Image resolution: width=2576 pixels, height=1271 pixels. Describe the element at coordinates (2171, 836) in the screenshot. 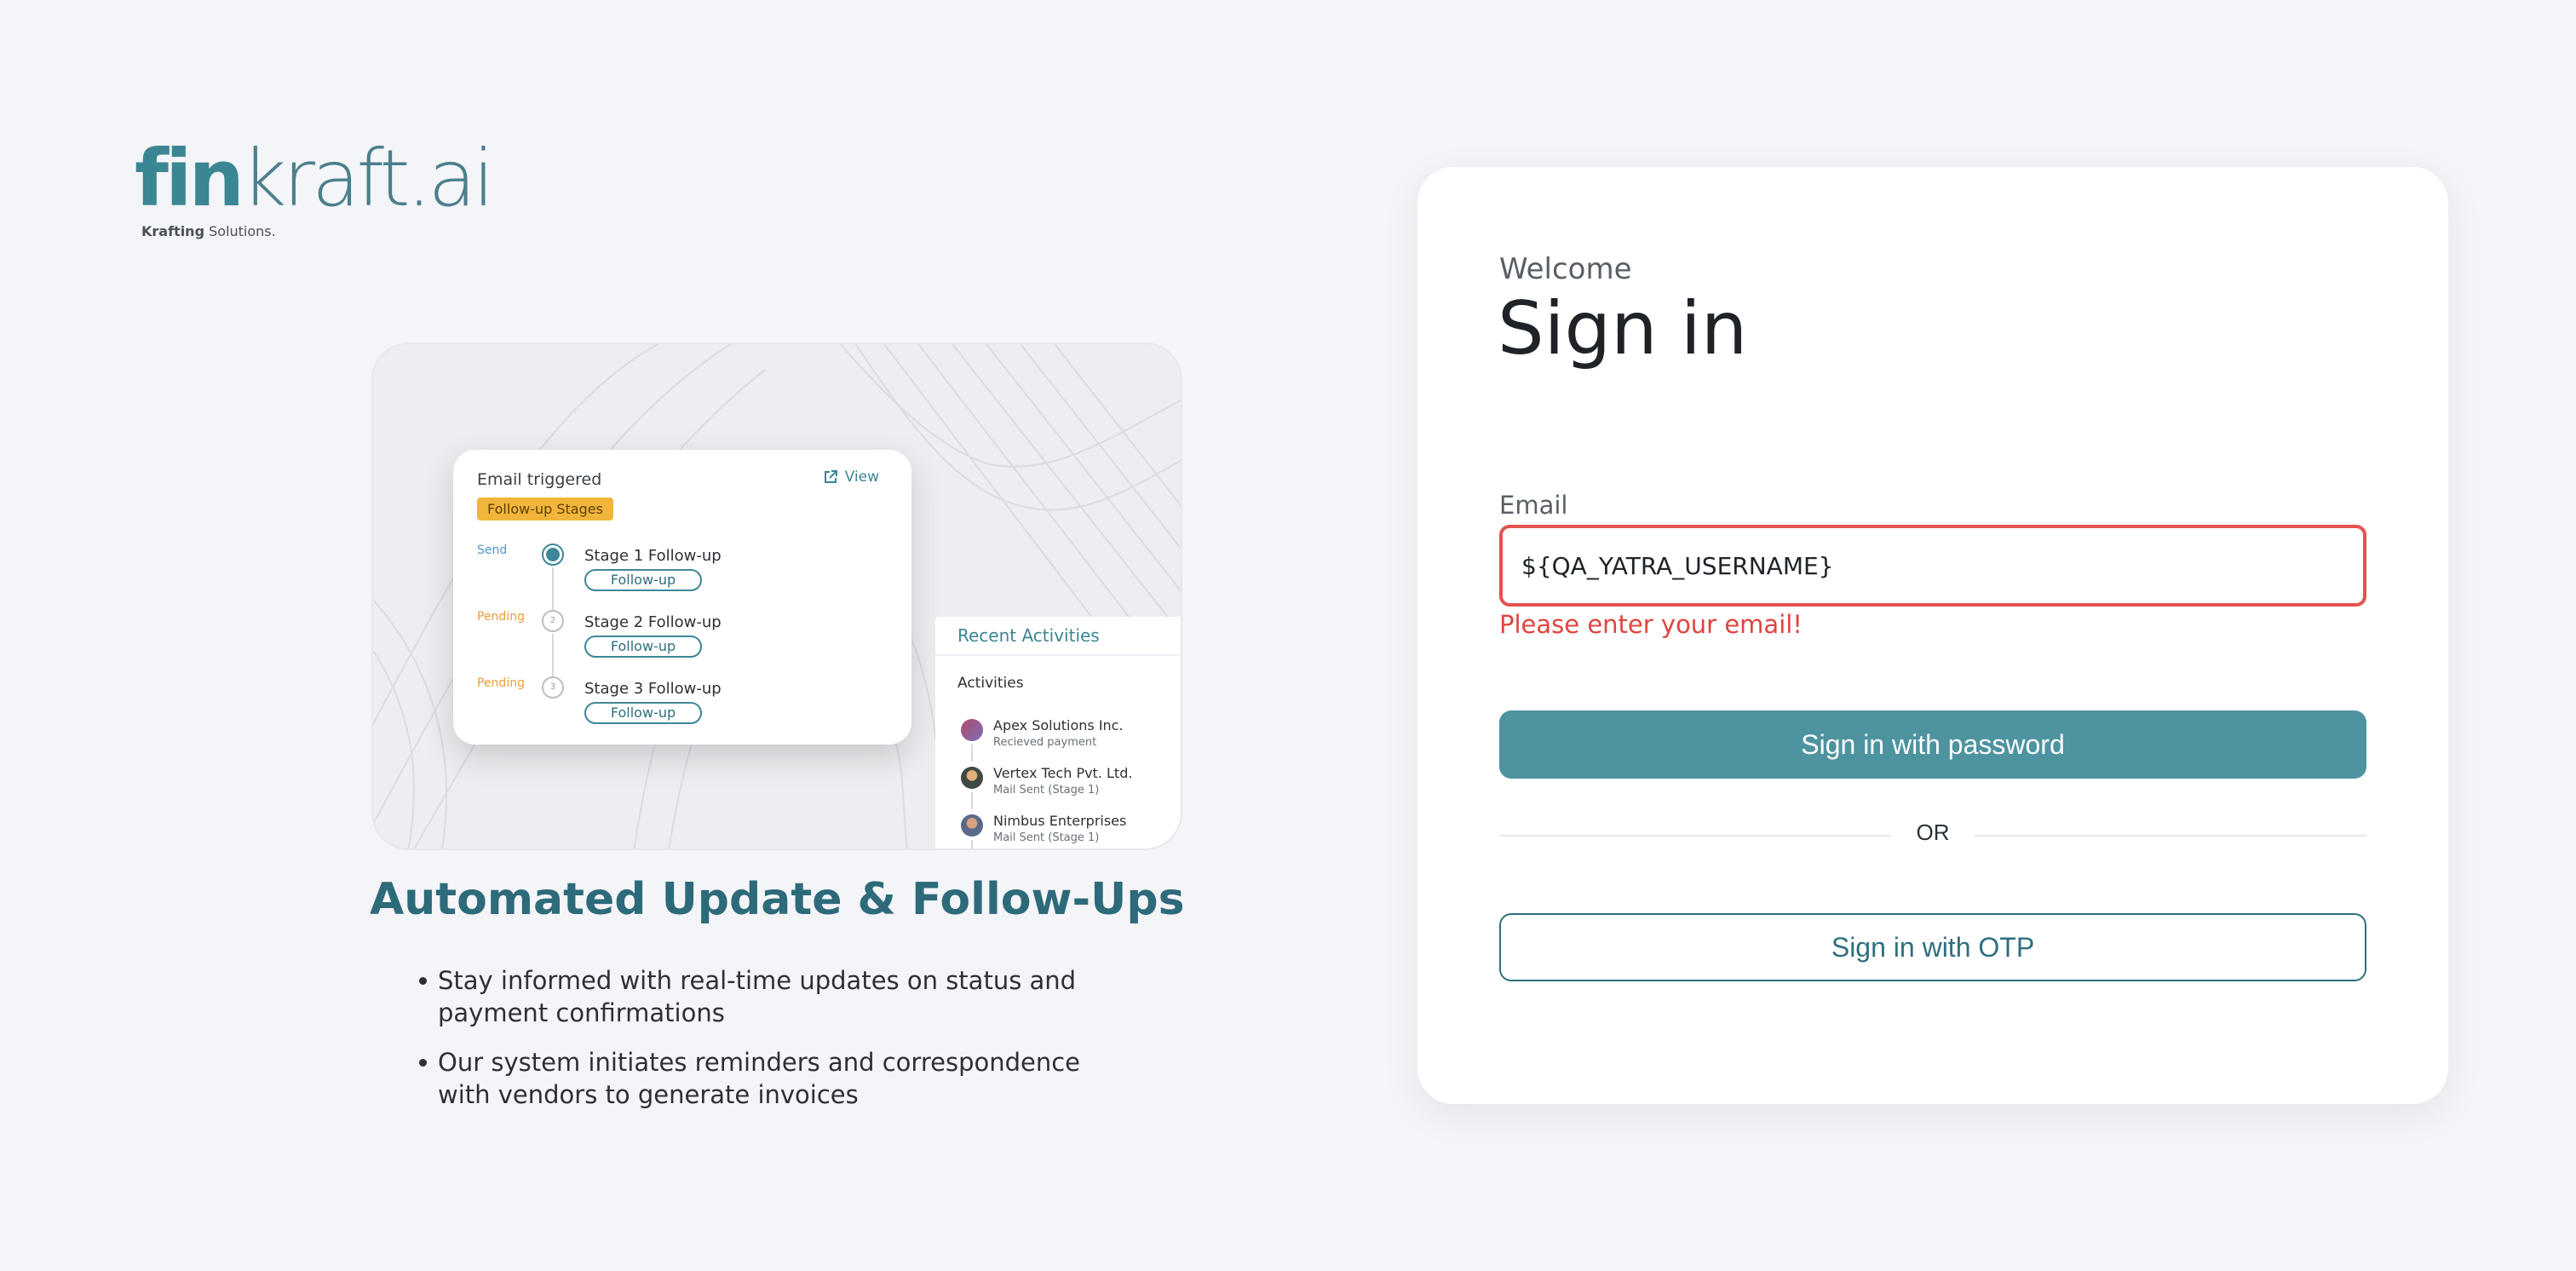

I see `divider-line` at that location.